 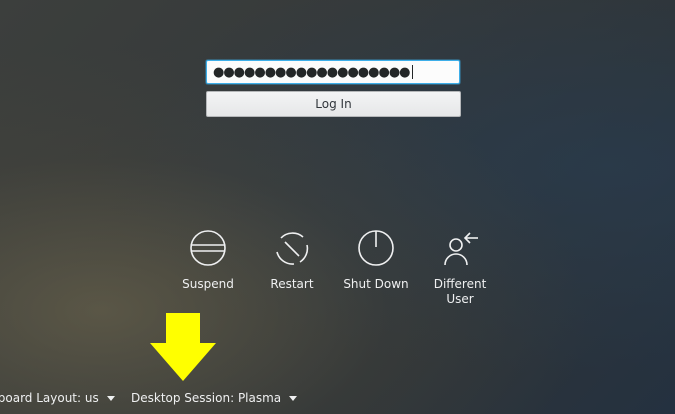 What do you see at coordinates (292, 284) in the screenshot?
I see `restart-label: Restart` at bounding box center [292, 284].